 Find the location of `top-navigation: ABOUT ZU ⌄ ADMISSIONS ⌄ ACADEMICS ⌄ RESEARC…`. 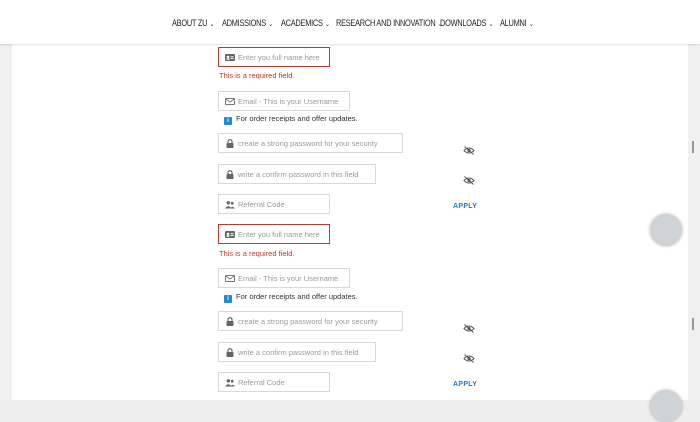

top-navigation: ABOUT ZU ⌄ ADMISSIONS ⌄ ACADEMICS ⌄ RESEARC… is located at coordinates (350, 22).